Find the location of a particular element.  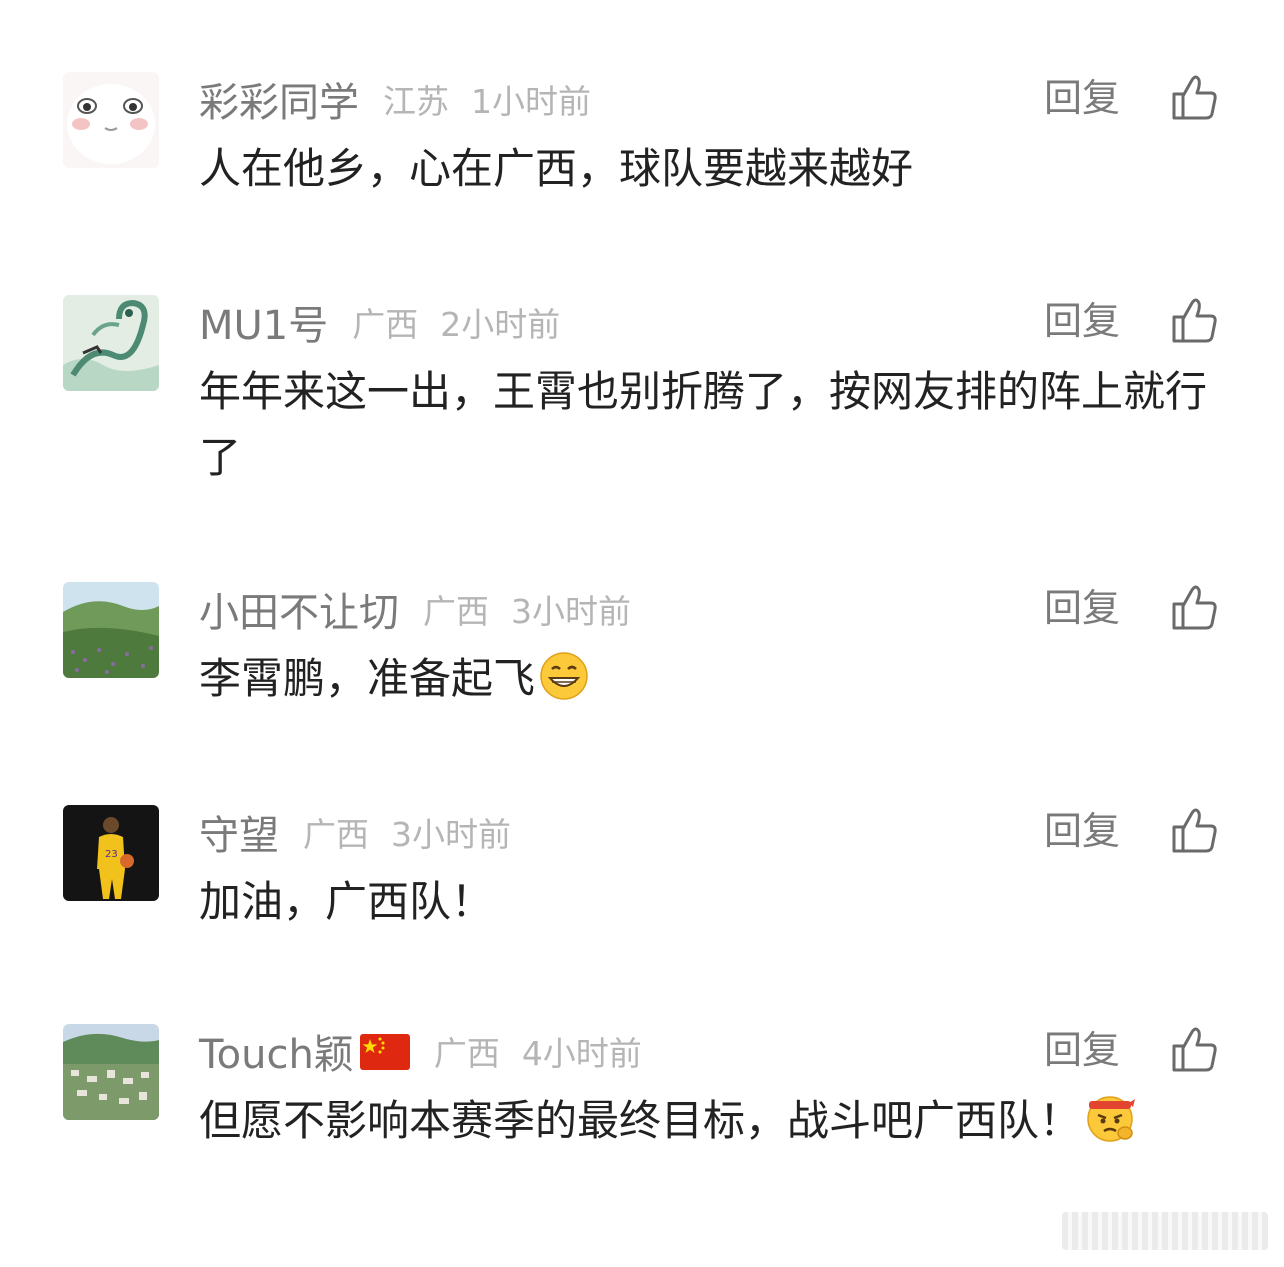

username: 小田不让切 is located at coordinates (299, 609).